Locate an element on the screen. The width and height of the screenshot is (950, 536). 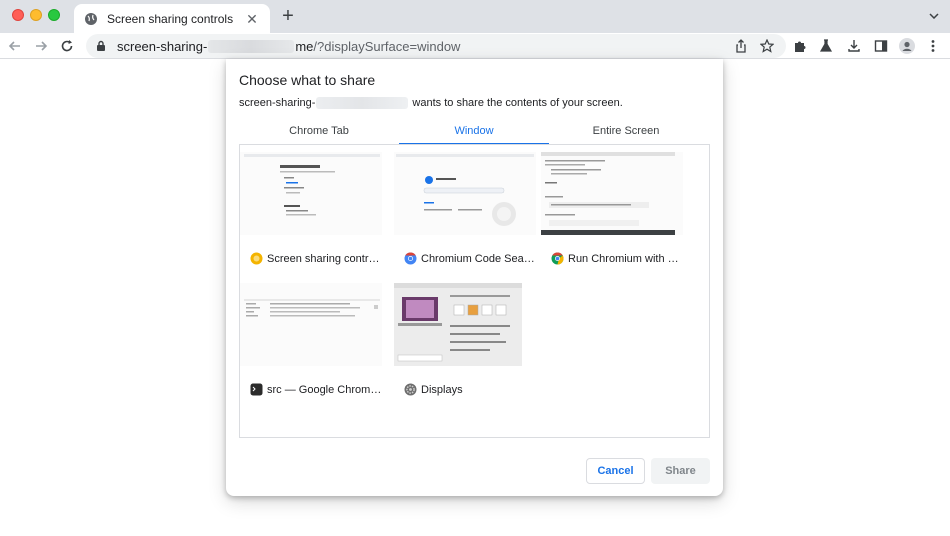
arrow-right-icon is located at coordinates (42, 46).